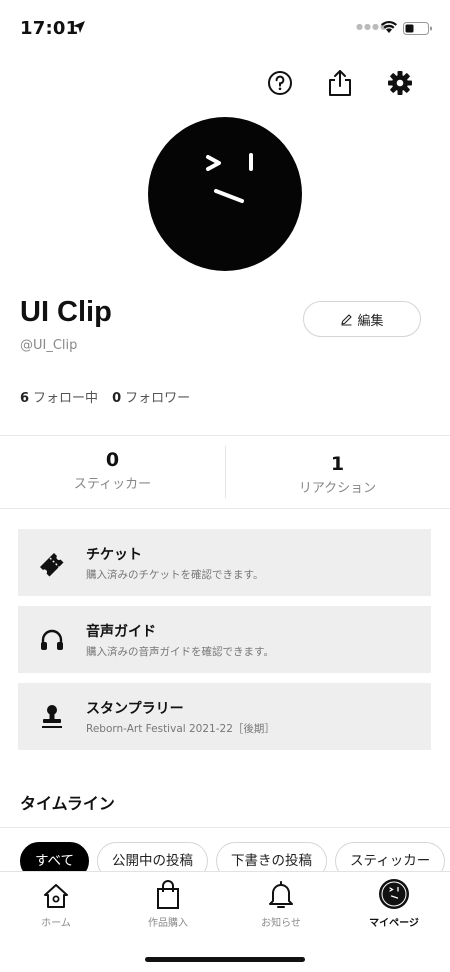 This screenshot has height=972, width=450. I want to click on tab-label: 作品購入, so click(168, 923).